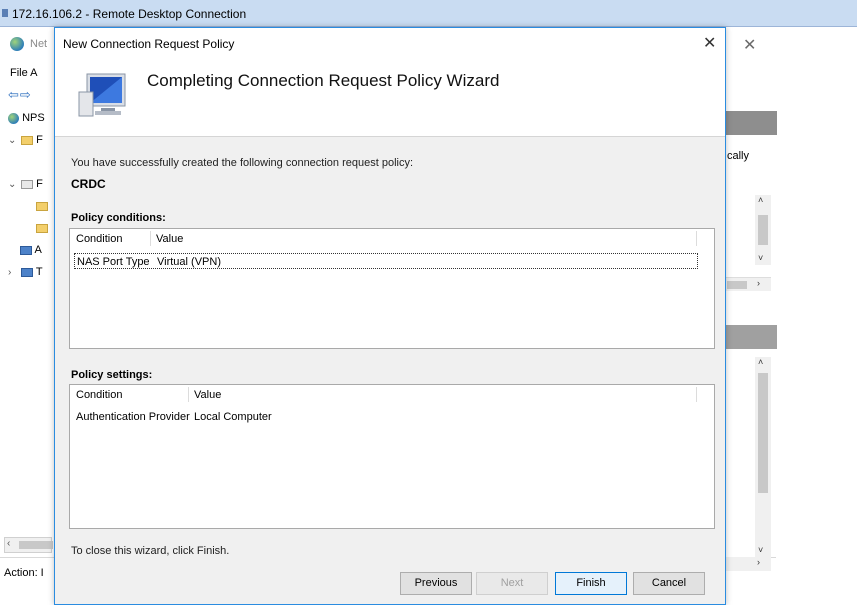  I want to click on dialog-title: New Connection Request Policy, so click(149, 44).